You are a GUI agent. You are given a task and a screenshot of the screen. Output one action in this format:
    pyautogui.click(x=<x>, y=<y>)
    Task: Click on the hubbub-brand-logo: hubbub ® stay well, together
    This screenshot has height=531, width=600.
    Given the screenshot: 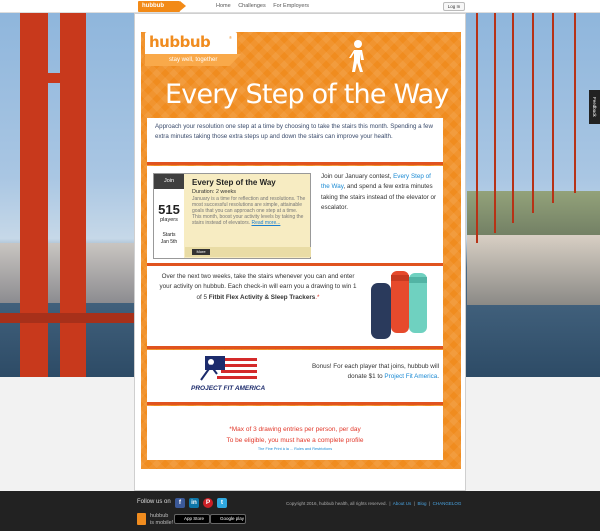 What is the action you would take?
    pyautogui.click(x=193, y=51)
    